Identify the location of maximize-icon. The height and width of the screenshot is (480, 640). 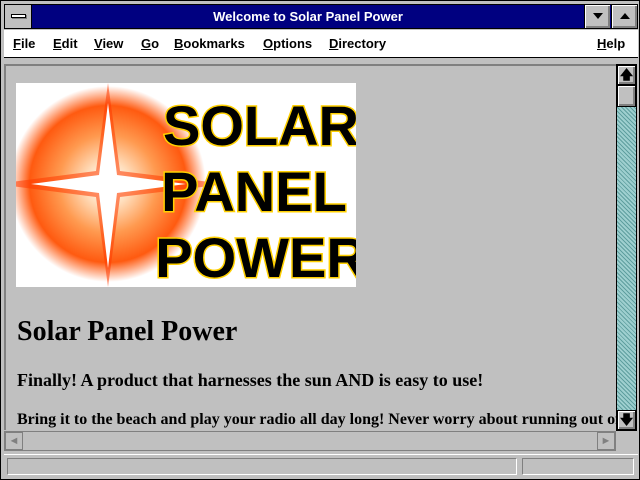
(625, 16).